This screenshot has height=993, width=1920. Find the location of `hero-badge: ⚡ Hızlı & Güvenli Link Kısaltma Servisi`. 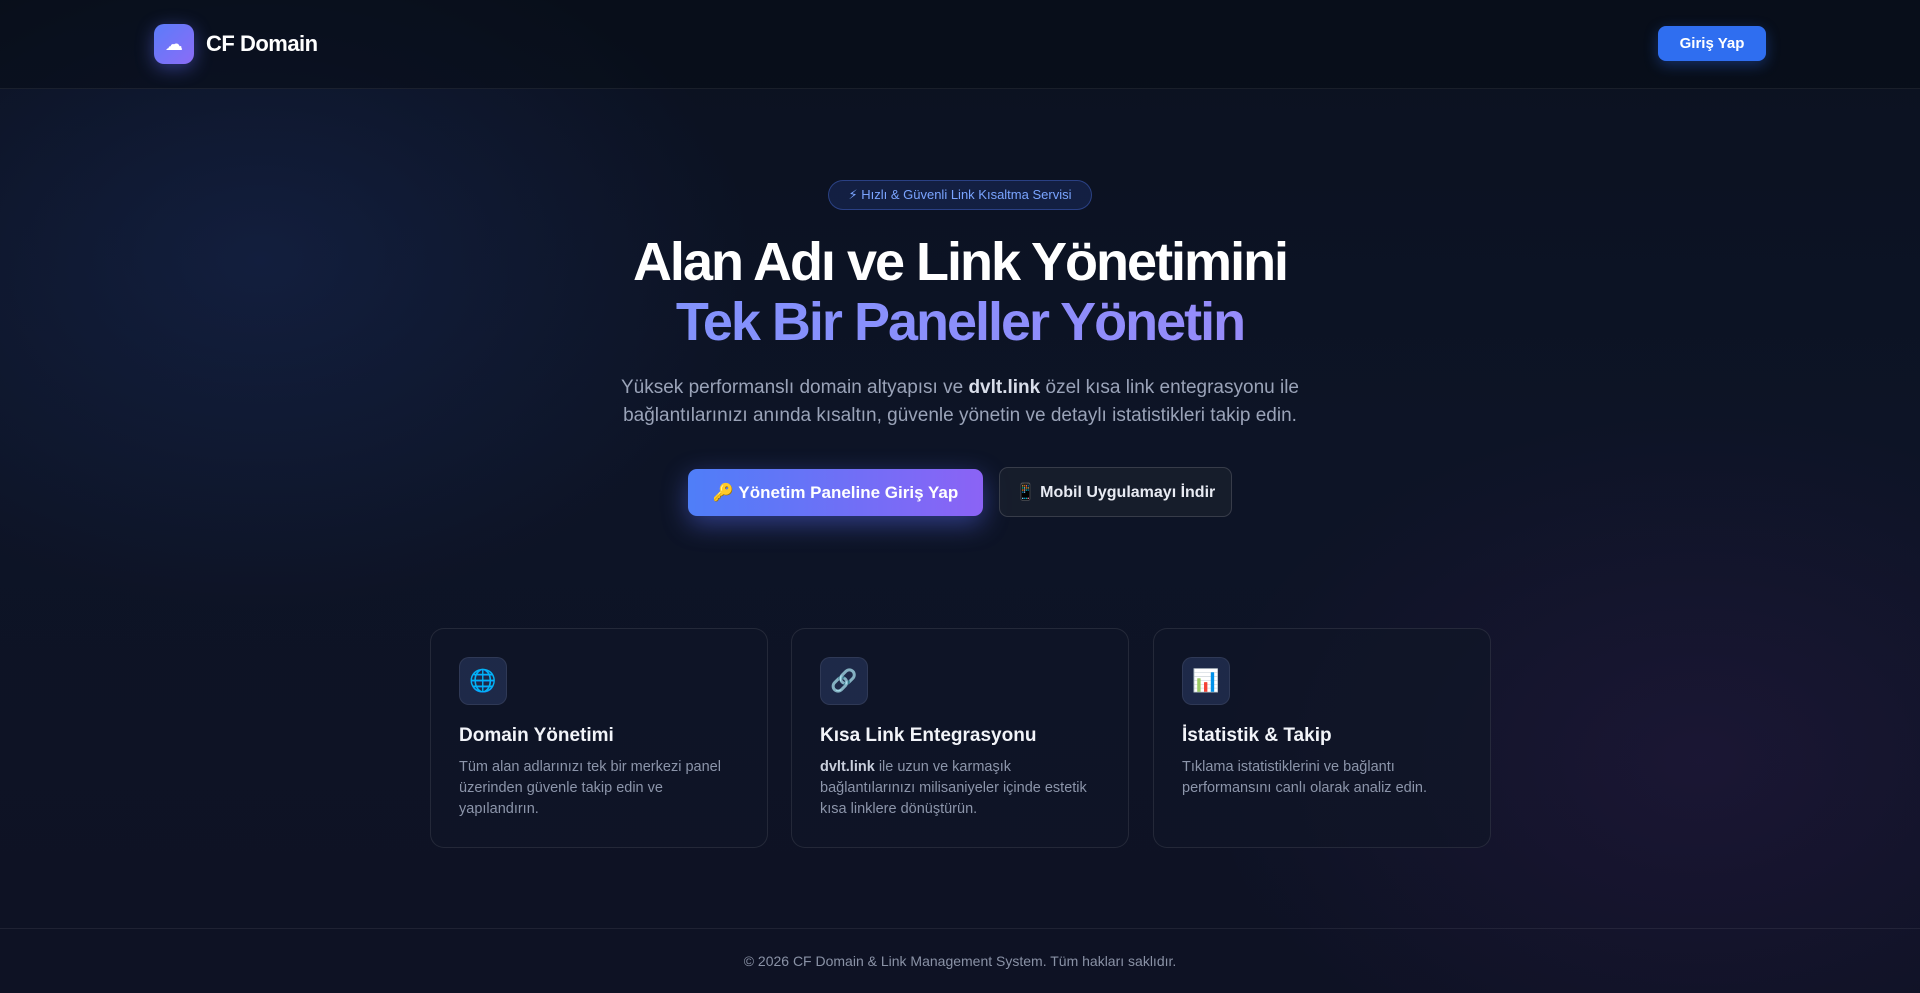

hero-badge: ⚡ Hızlı & Güvenli Link Kısaltma Servisi is located at coordinates (960, 195).